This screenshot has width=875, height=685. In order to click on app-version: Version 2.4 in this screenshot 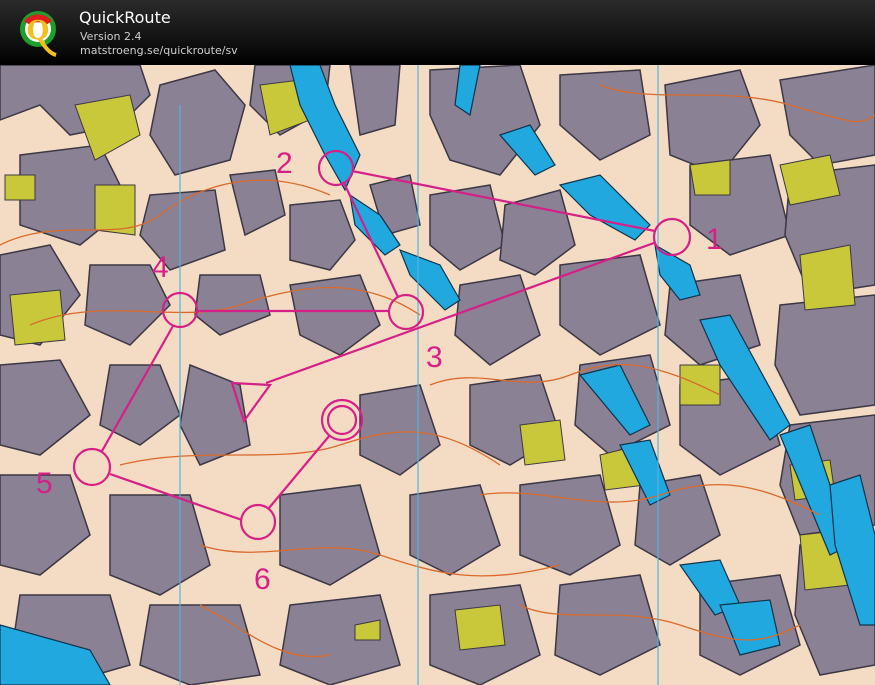, I will do `click(111, 36)`.